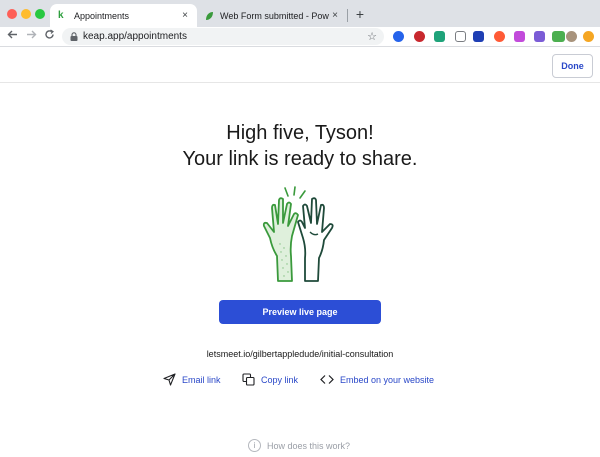 Image resolution: width=600 pixels, height=457 pixels. What do you see at coordinates (280, 379) in the screenshot?
I see `copy-link-label: Copy link` at bounding box center [280, 379].